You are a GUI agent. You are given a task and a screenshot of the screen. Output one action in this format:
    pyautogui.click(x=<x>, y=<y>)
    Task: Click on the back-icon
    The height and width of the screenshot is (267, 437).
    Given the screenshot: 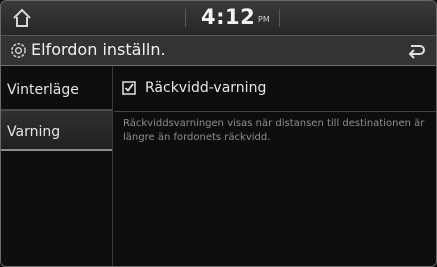 What is the action you would take?
    pyautogui.click(x=416, y=50)
    